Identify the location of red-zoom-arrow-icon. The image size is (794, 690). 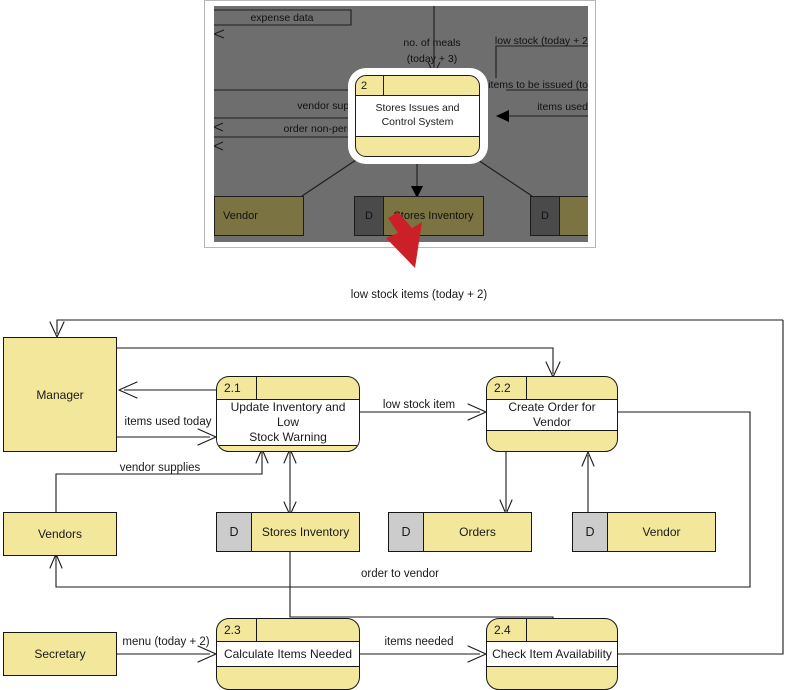
(404, 240).